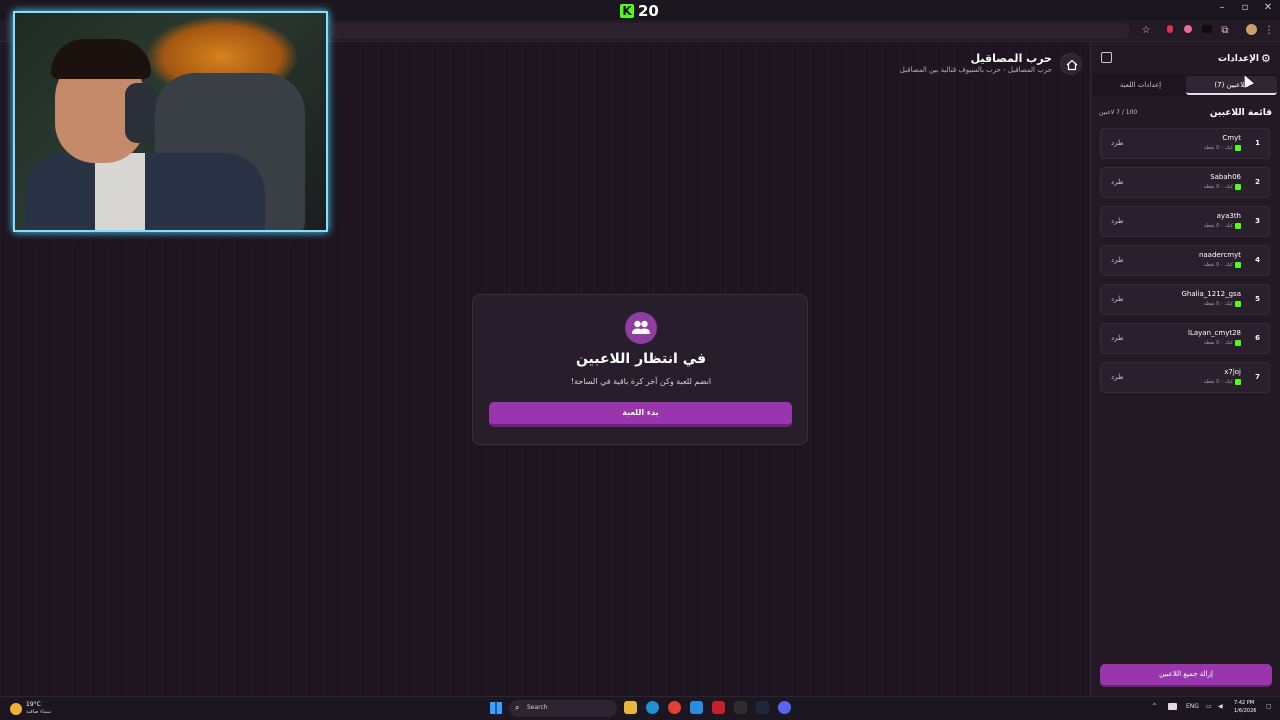 The height and width of the screenshot is (720, 1280). I want to click on streamer-body, so click(145, 191).